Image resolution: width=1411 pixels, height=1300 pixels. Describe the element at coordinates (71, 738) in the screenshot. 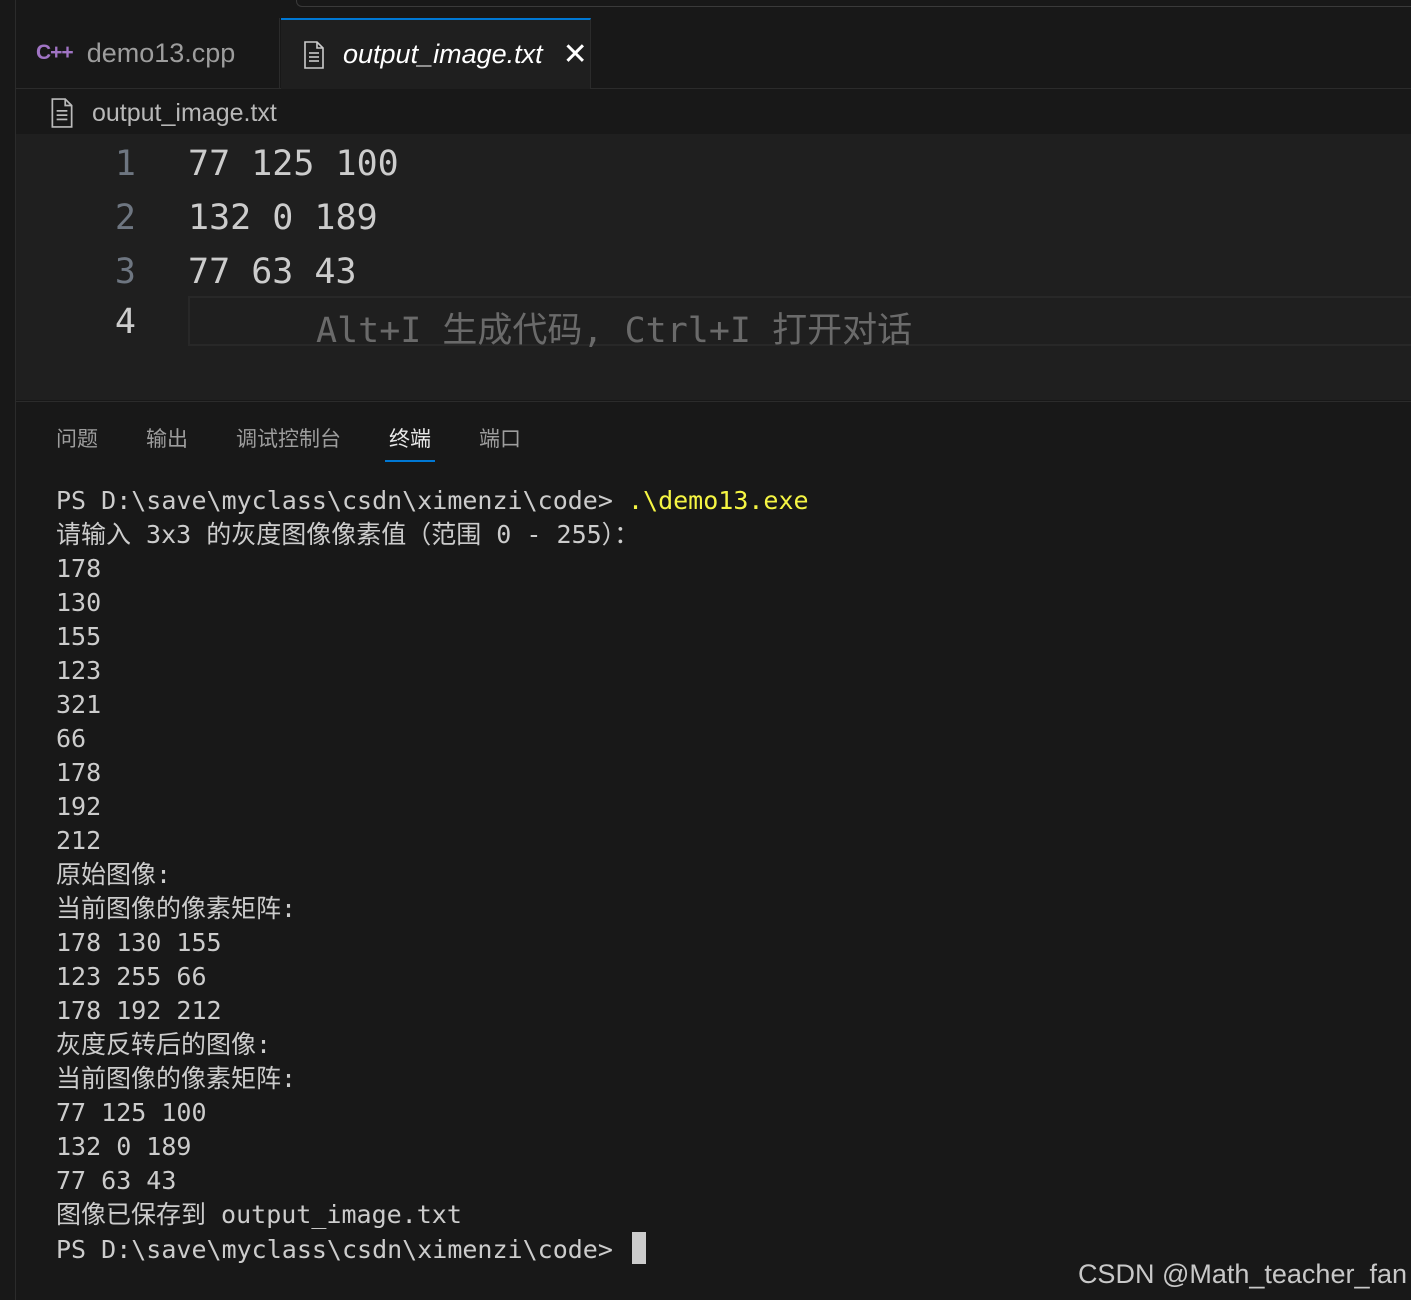

I see `terminal-line: 66` at that location.